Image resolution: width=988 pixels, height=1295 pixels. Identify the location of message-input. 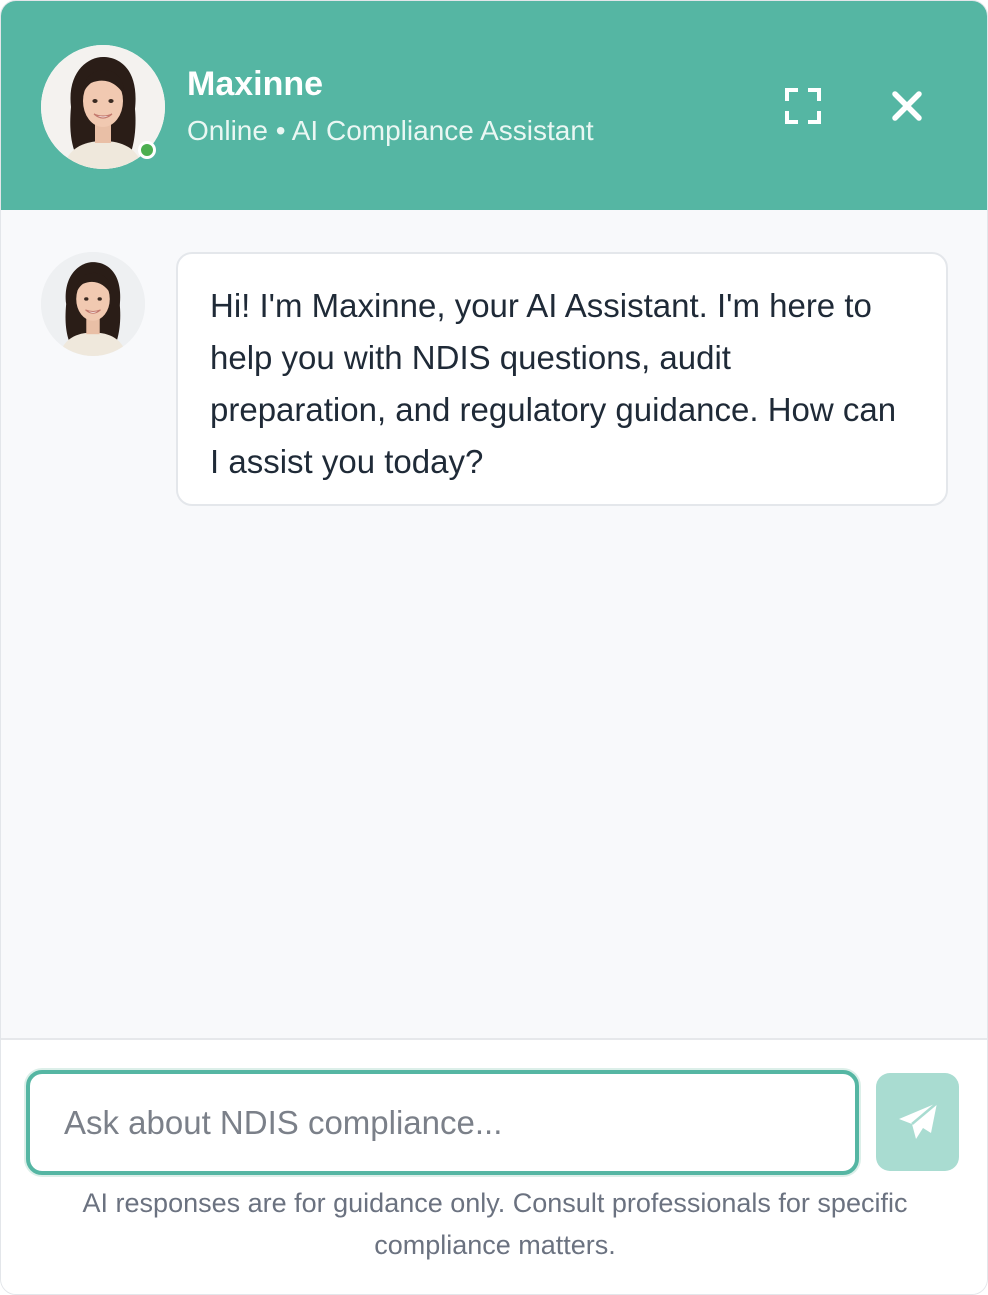
(442, 1122).